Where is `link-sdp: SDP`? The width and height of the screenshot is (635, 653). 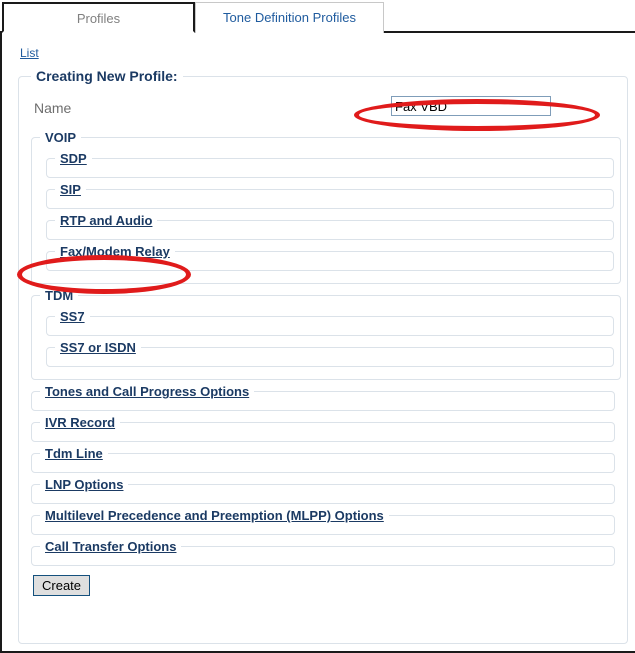 link-sdp: SDP is located at coordinates (73, 158).